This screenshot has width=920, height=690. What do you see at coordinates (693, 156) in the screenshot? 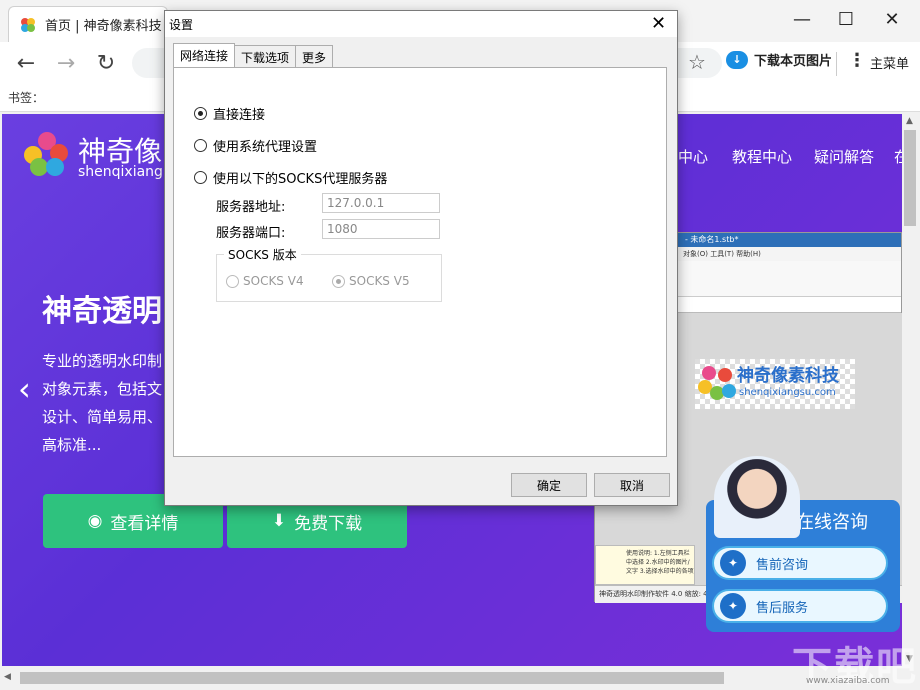
I see `nav-item-center: 中心` at bounding box center [693, 156].